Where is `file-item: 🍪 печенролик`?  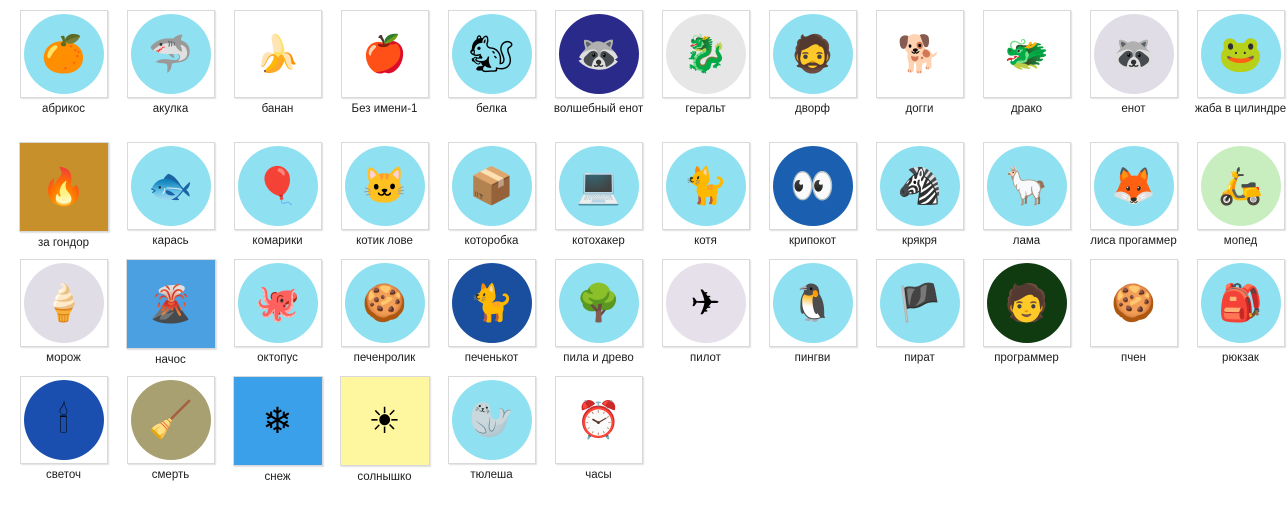 file-item: 🍪 печенролик is located at coordinates (384, 316).